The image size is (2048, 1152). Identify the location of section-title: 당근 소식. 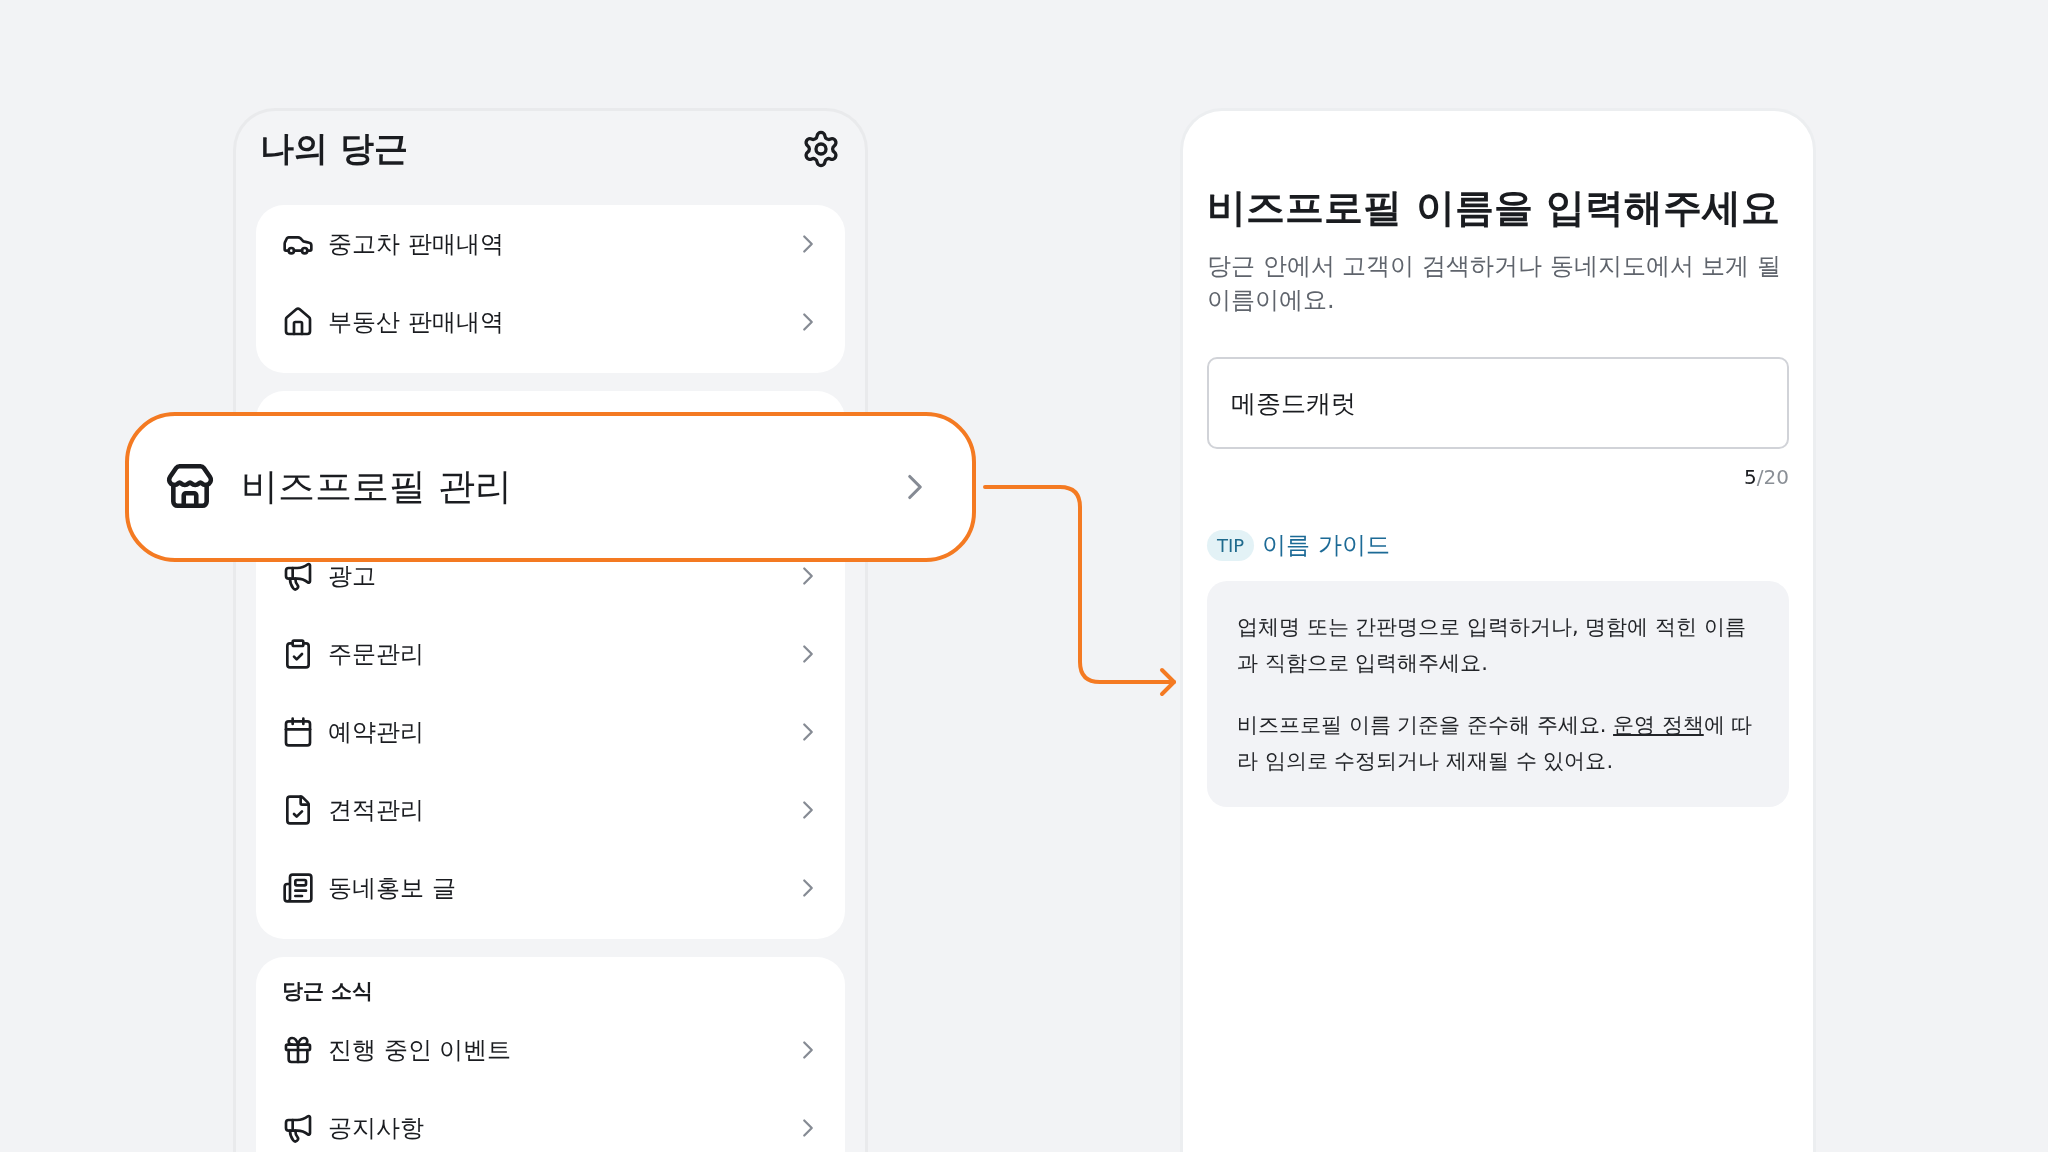
(328, 991).